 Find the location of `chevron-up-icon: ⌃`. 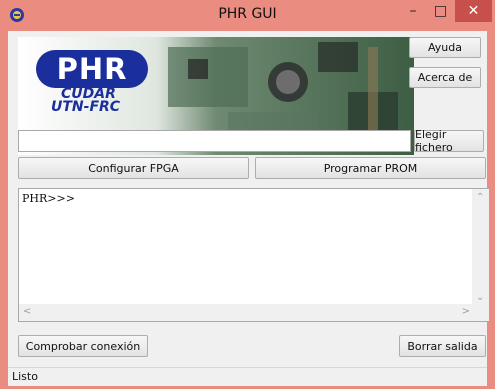

chevron-up-icon: ⌃ is located at coordinates (480, 197).